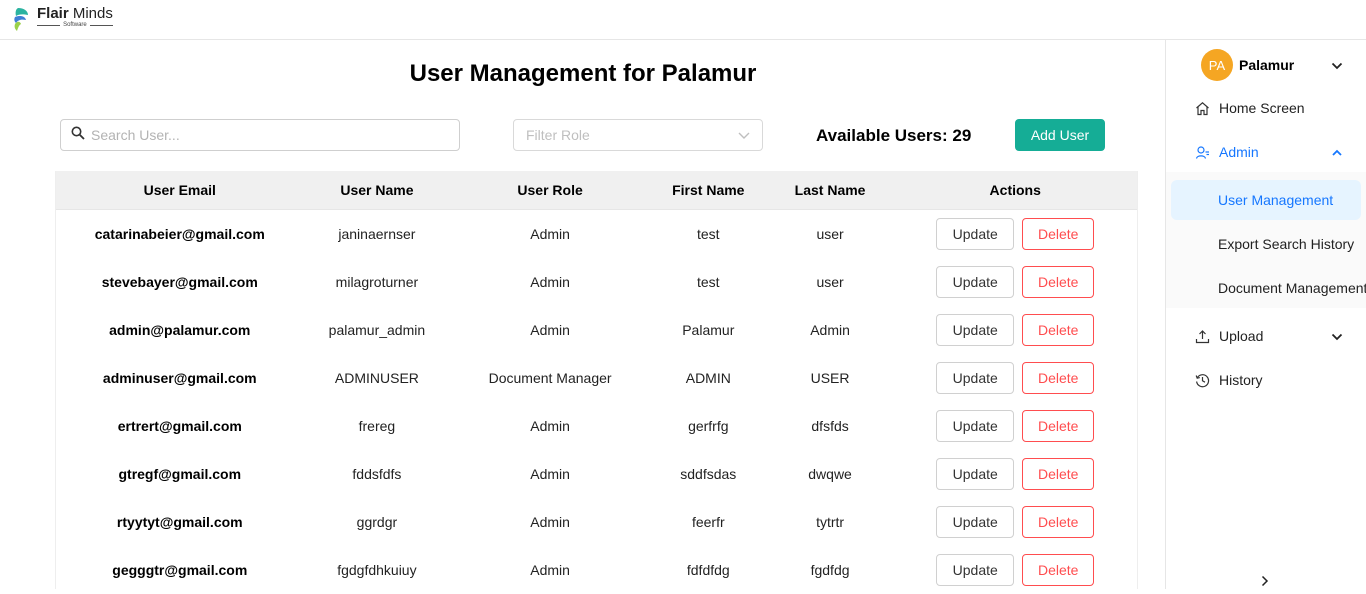 The width and height of the screenshot is (1366, 594). Describe the element at coordinates (1266, 152) in the screenshot. I see `sidebar-item-admin: Admin` at that location.